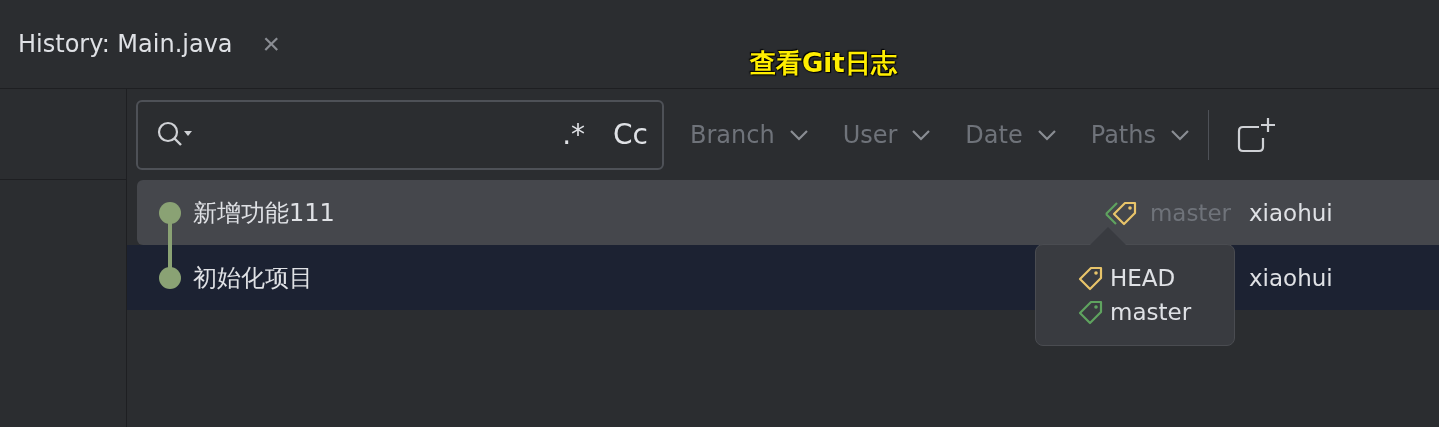 This screenshot has width=1439, height=427. I want to click on search-field: .* Cc, so click(400, 134).